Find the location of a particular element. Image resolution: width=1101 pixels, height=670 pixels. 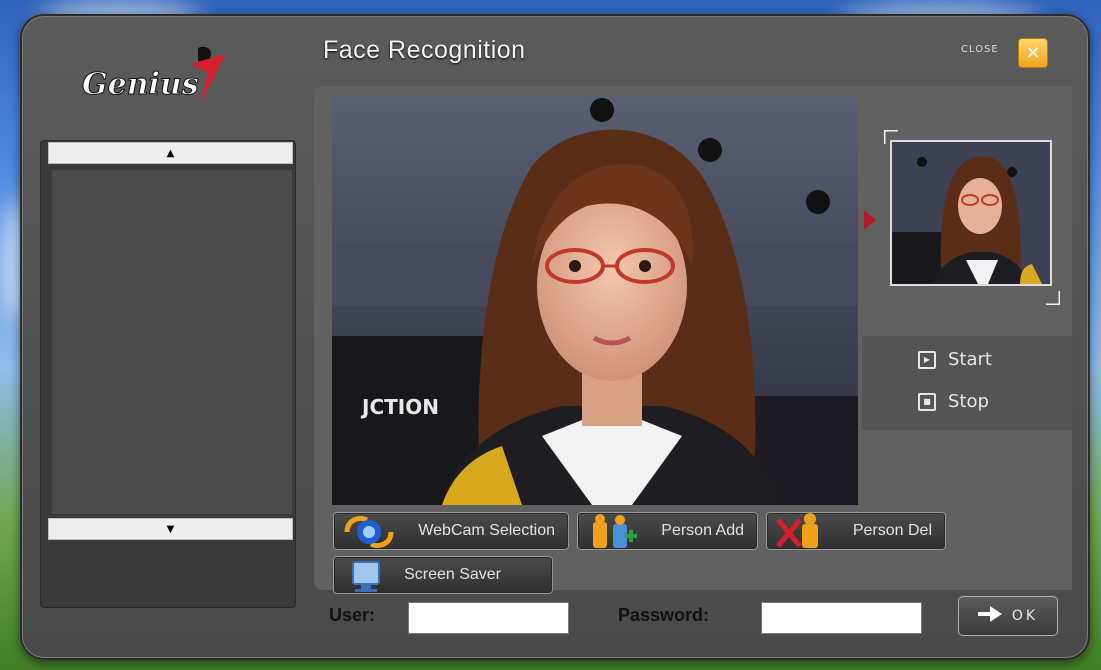

play-icon: ▶ is located at coordinates (927, 359).